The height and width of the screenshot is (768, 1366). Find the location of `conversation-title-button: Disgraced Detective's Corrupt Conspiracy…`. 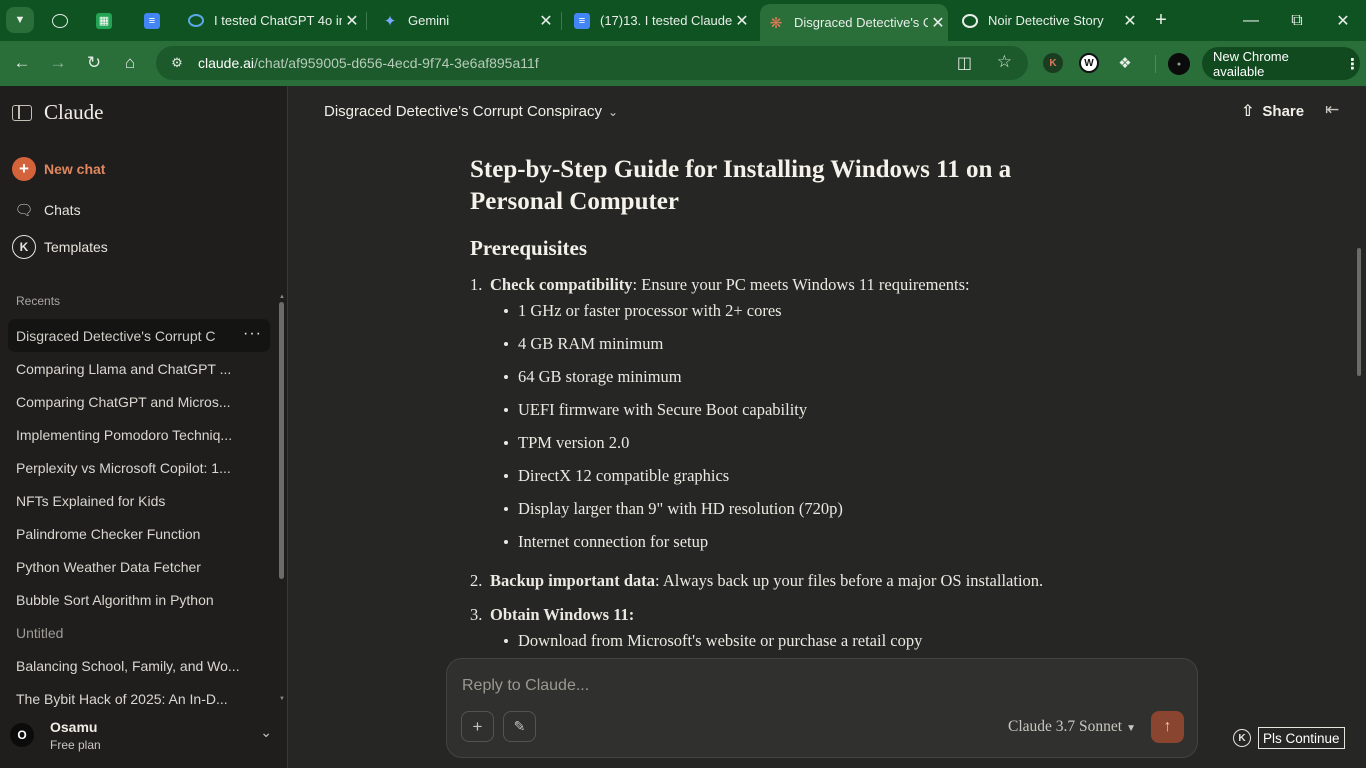

conversation-title-button: Disgraced Detective's Corrupt Conspiracy… is located at coordinates (471, 111).